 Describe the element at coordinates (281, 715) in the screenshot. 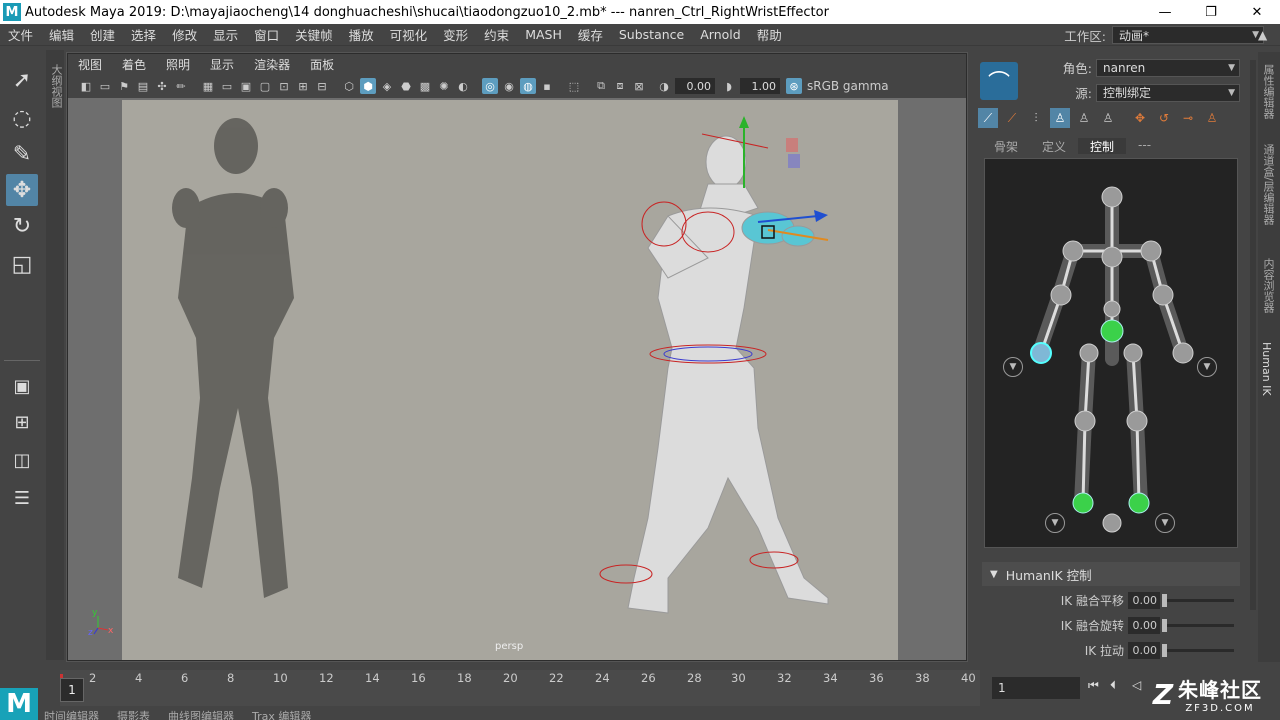

I see `tab-trax-editor: Trax 编辑器` at that location.